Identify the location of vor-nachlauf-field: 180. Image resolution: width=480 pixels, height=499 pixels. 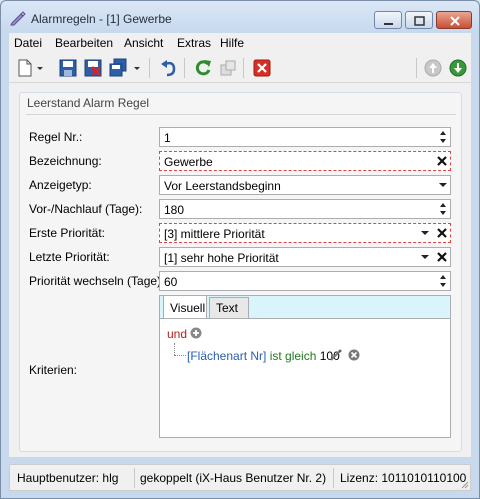
(305, 209).